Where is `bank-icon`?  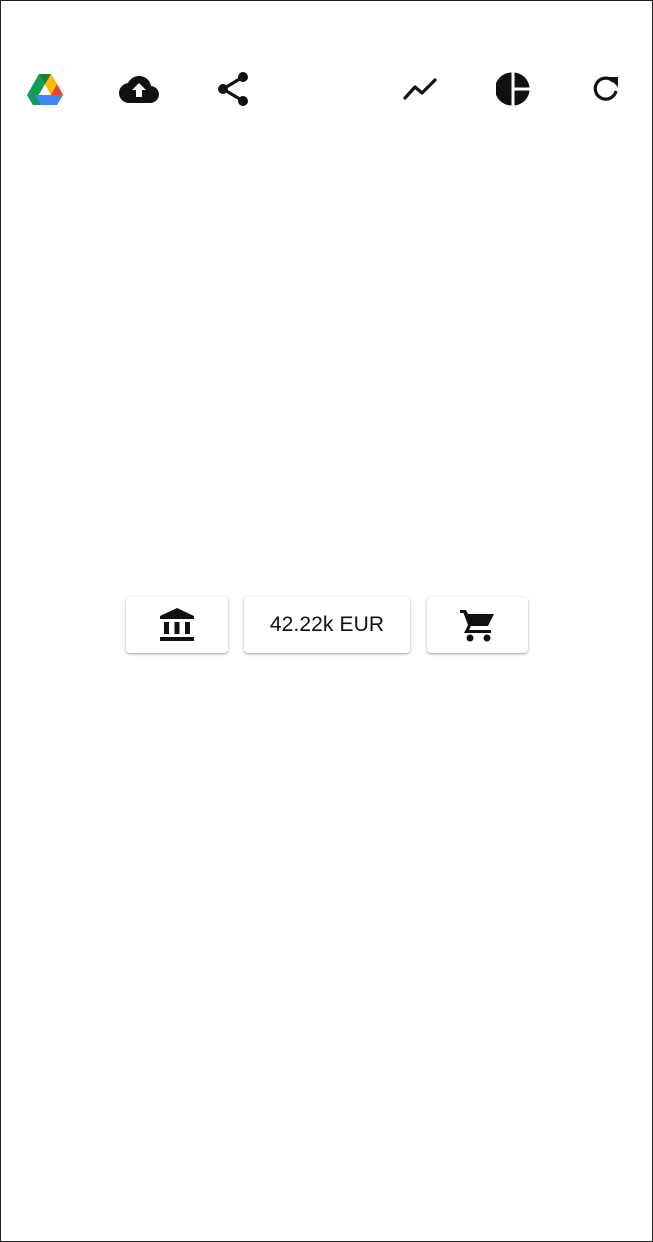
bank-icon is located at coordinates (177, 624).